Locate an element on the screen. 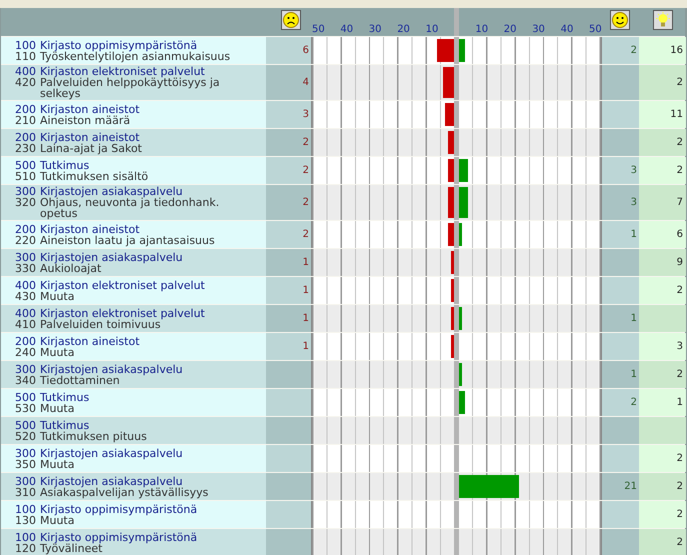 This screenshot has width=687, height=555. item-code: 530 is located at coordinates (25, 408).